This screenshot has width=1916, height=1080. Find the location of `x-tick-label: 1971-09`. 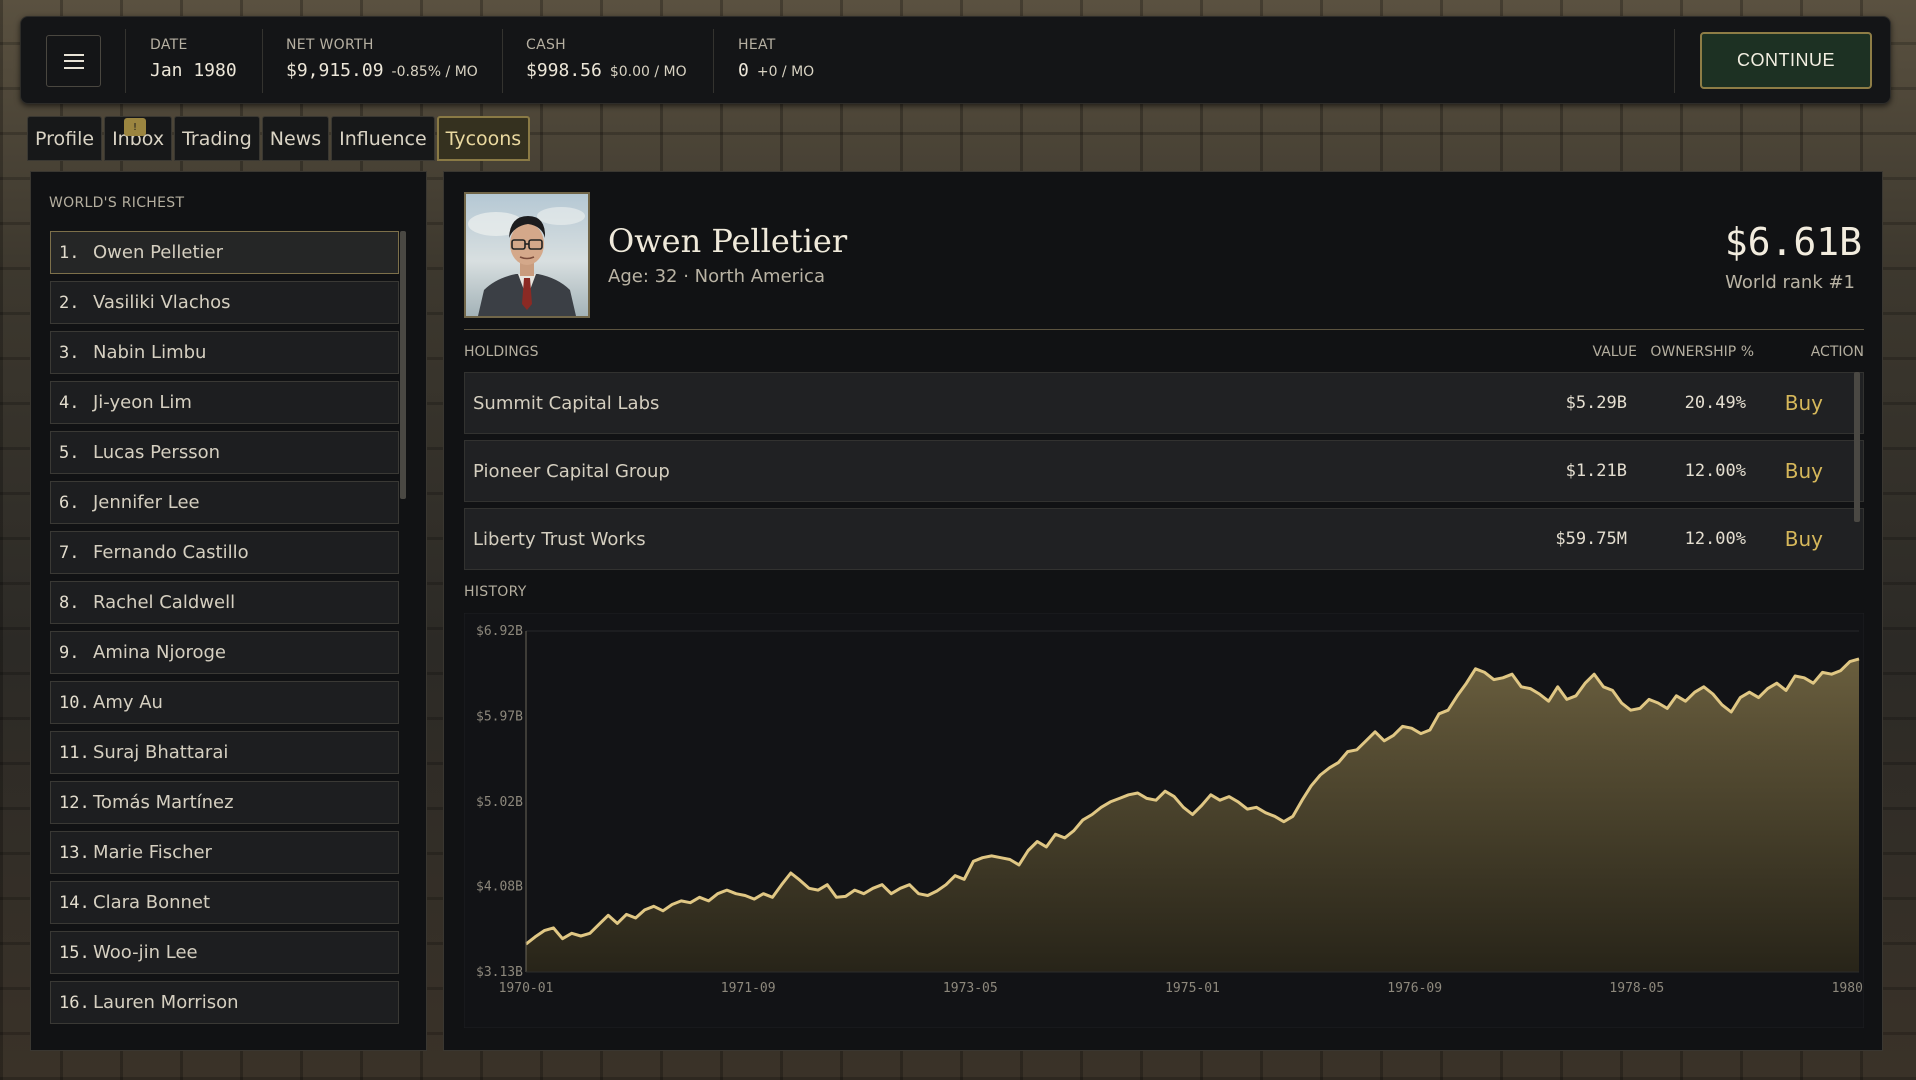

x-tick-label: 1971-09 is located at coordinates (748, 988).